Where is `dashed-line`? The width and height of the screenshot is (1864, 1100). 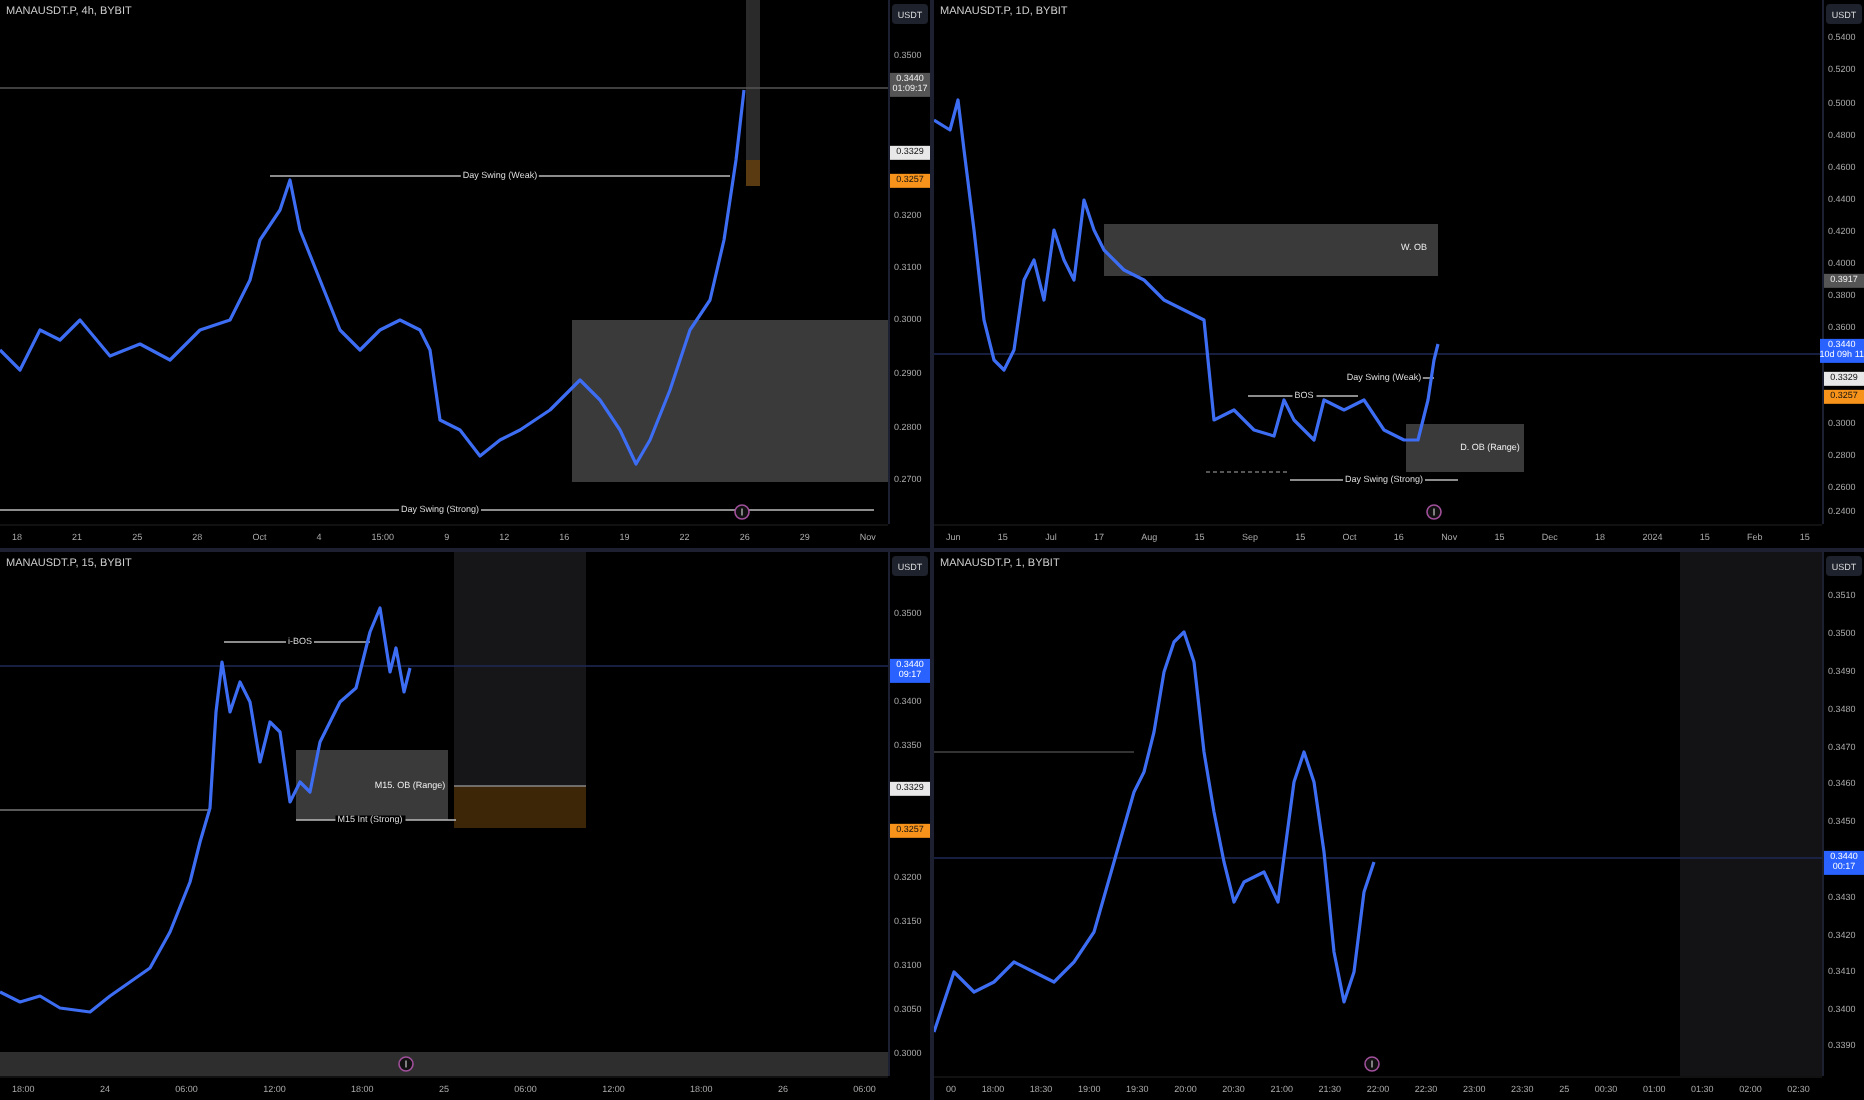
dashed-line is located at coordinates (1248, 472).